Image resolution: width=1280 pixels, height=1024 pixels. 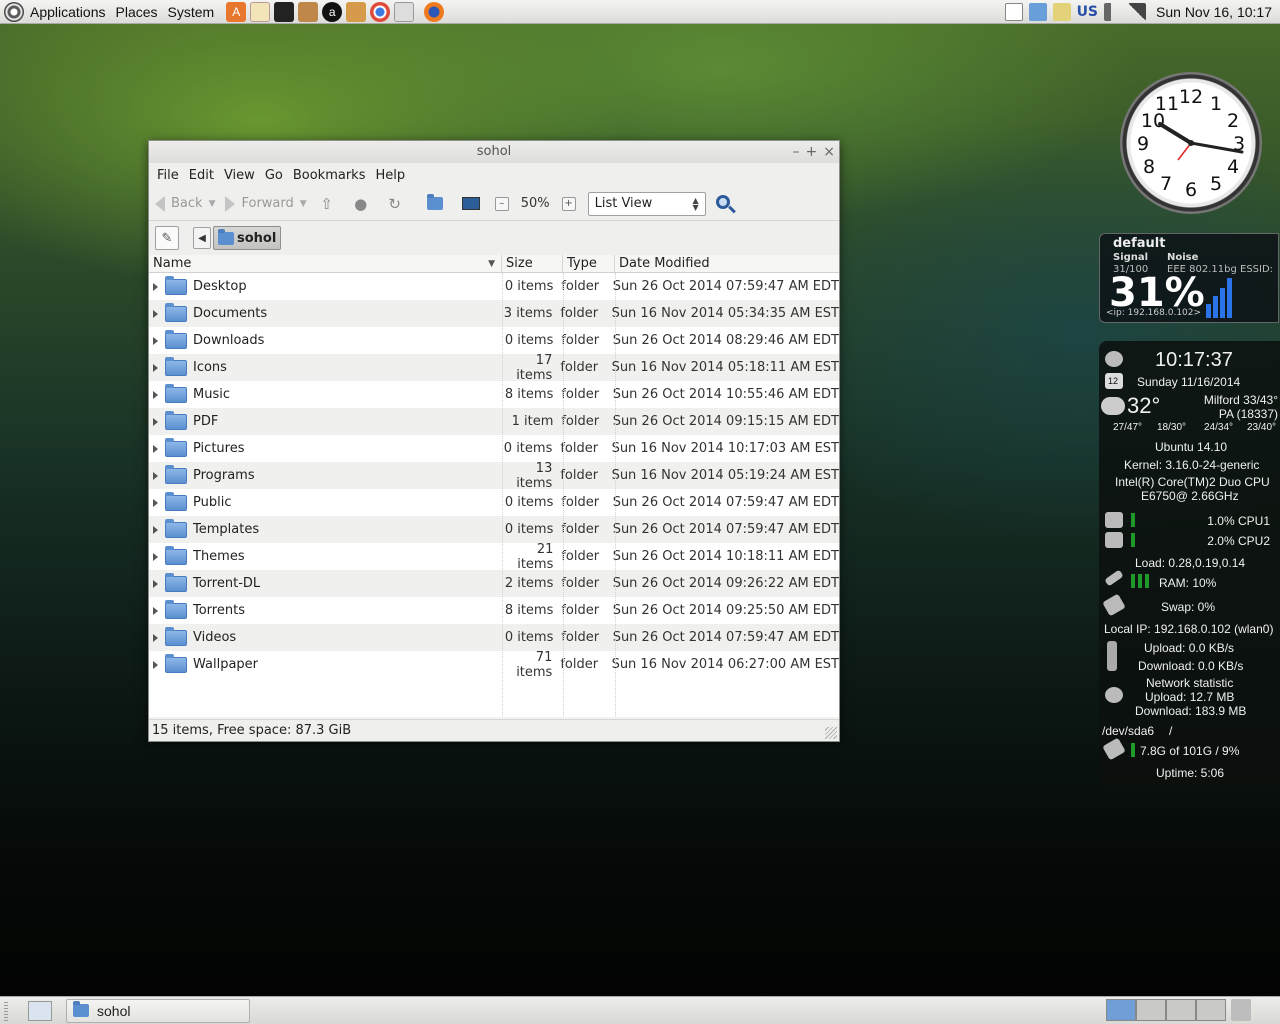 What do you see at coordinates (1131, 257) in the screenshot?
I see `wifi-signal-label: Signal` at bounding box center [1131, 257].